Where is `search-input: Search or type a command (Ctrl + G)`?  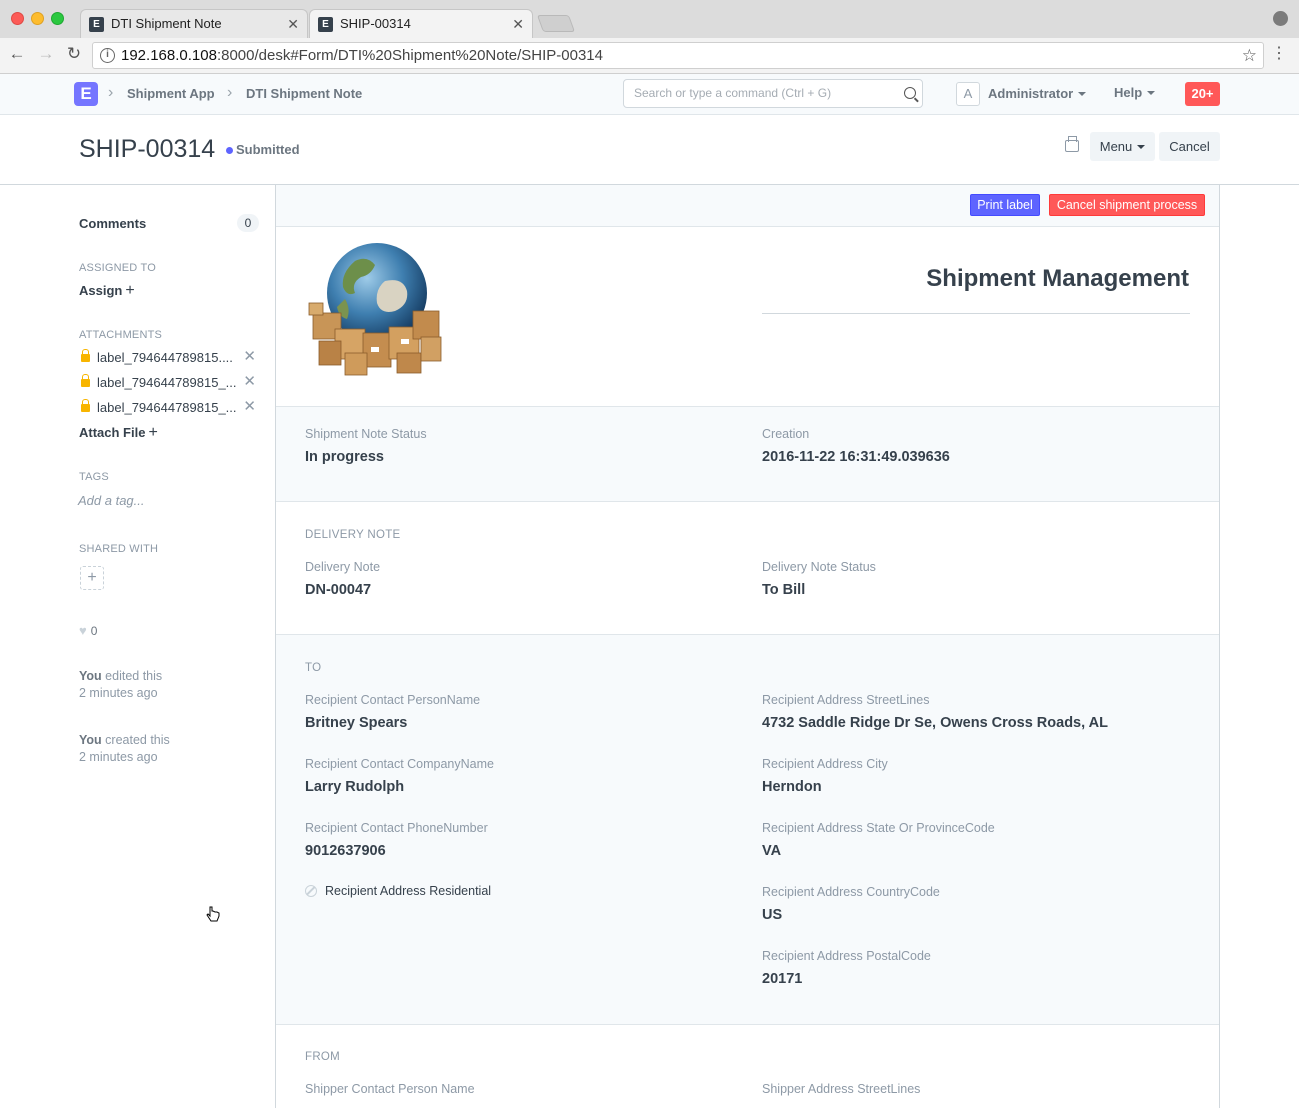 search-input: Search or type a command (Ctrl + G) is located at coordinates (773, 93).